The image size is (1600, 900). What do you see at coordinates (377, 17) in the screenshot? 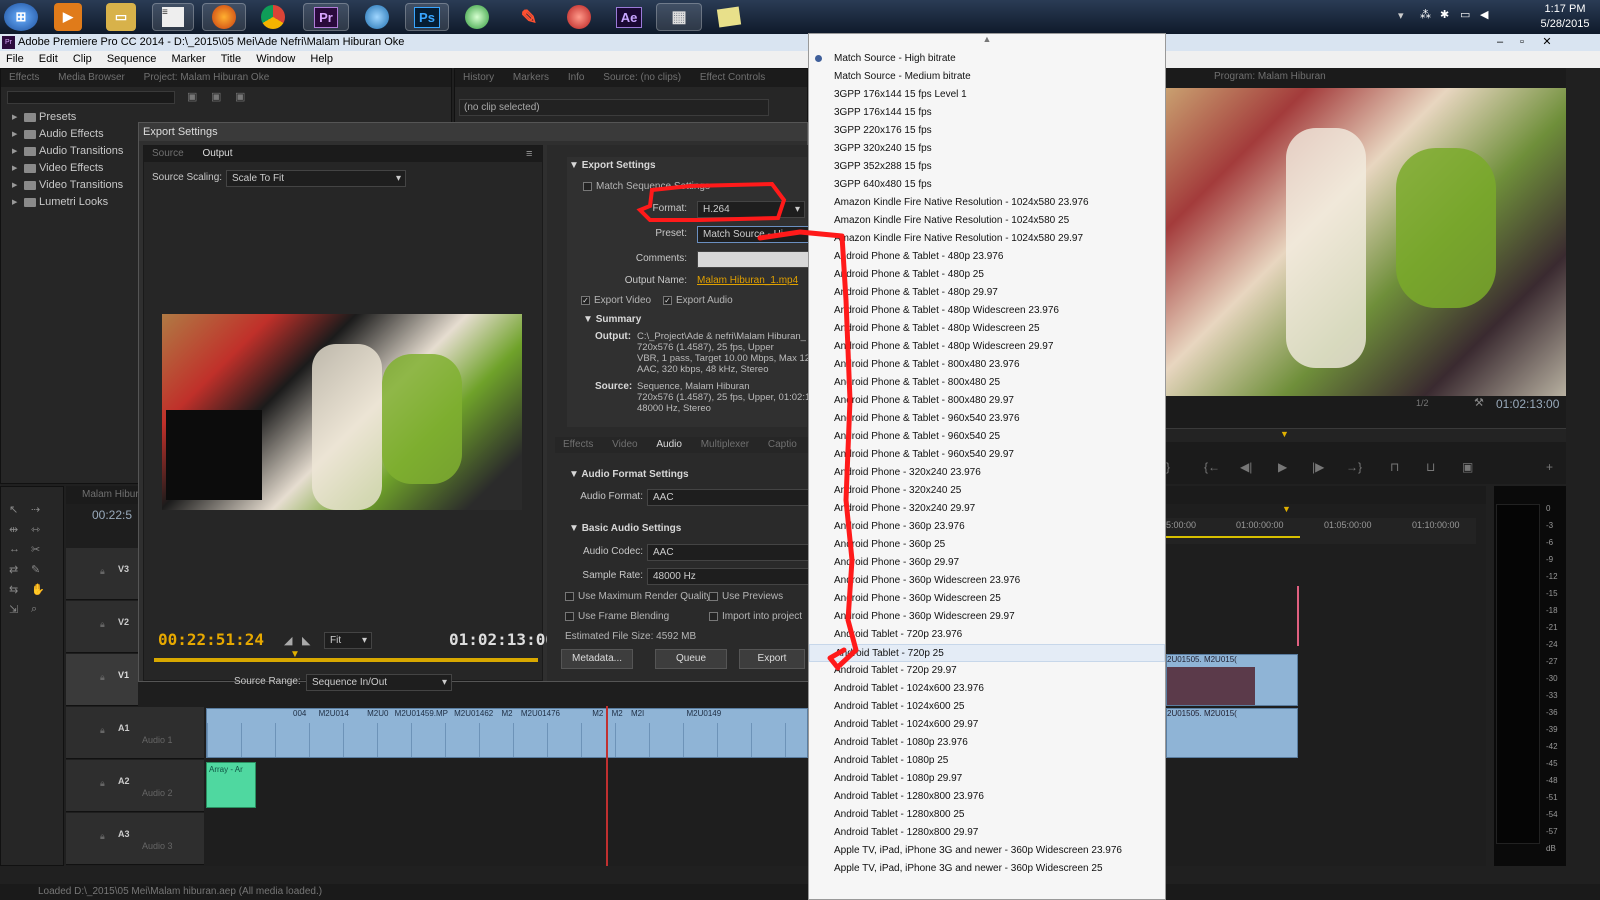
I see `globe-icon` at bounding box center [377, 17].